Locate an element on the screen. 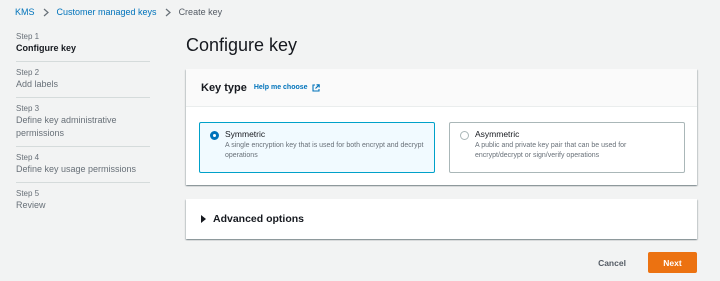  help-me-choose-link: Help me choose is located at coordinates (286, 87).